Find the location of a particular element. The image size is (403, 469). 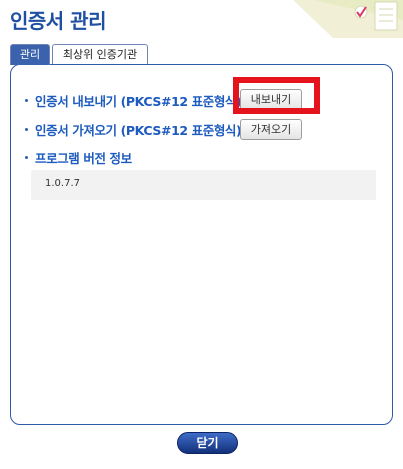

title-bar: 인증서 관리 is located at coordinates (201, 19).